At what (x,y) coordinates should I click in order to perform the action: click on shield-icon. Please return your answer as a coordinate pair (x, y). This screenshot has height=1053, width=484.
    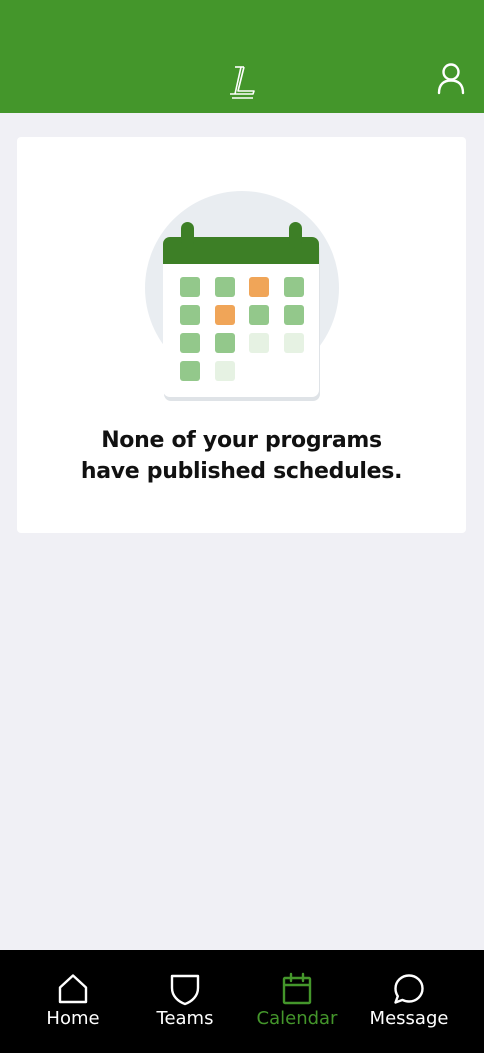
    Looking at the image, I should click on (185, 989).